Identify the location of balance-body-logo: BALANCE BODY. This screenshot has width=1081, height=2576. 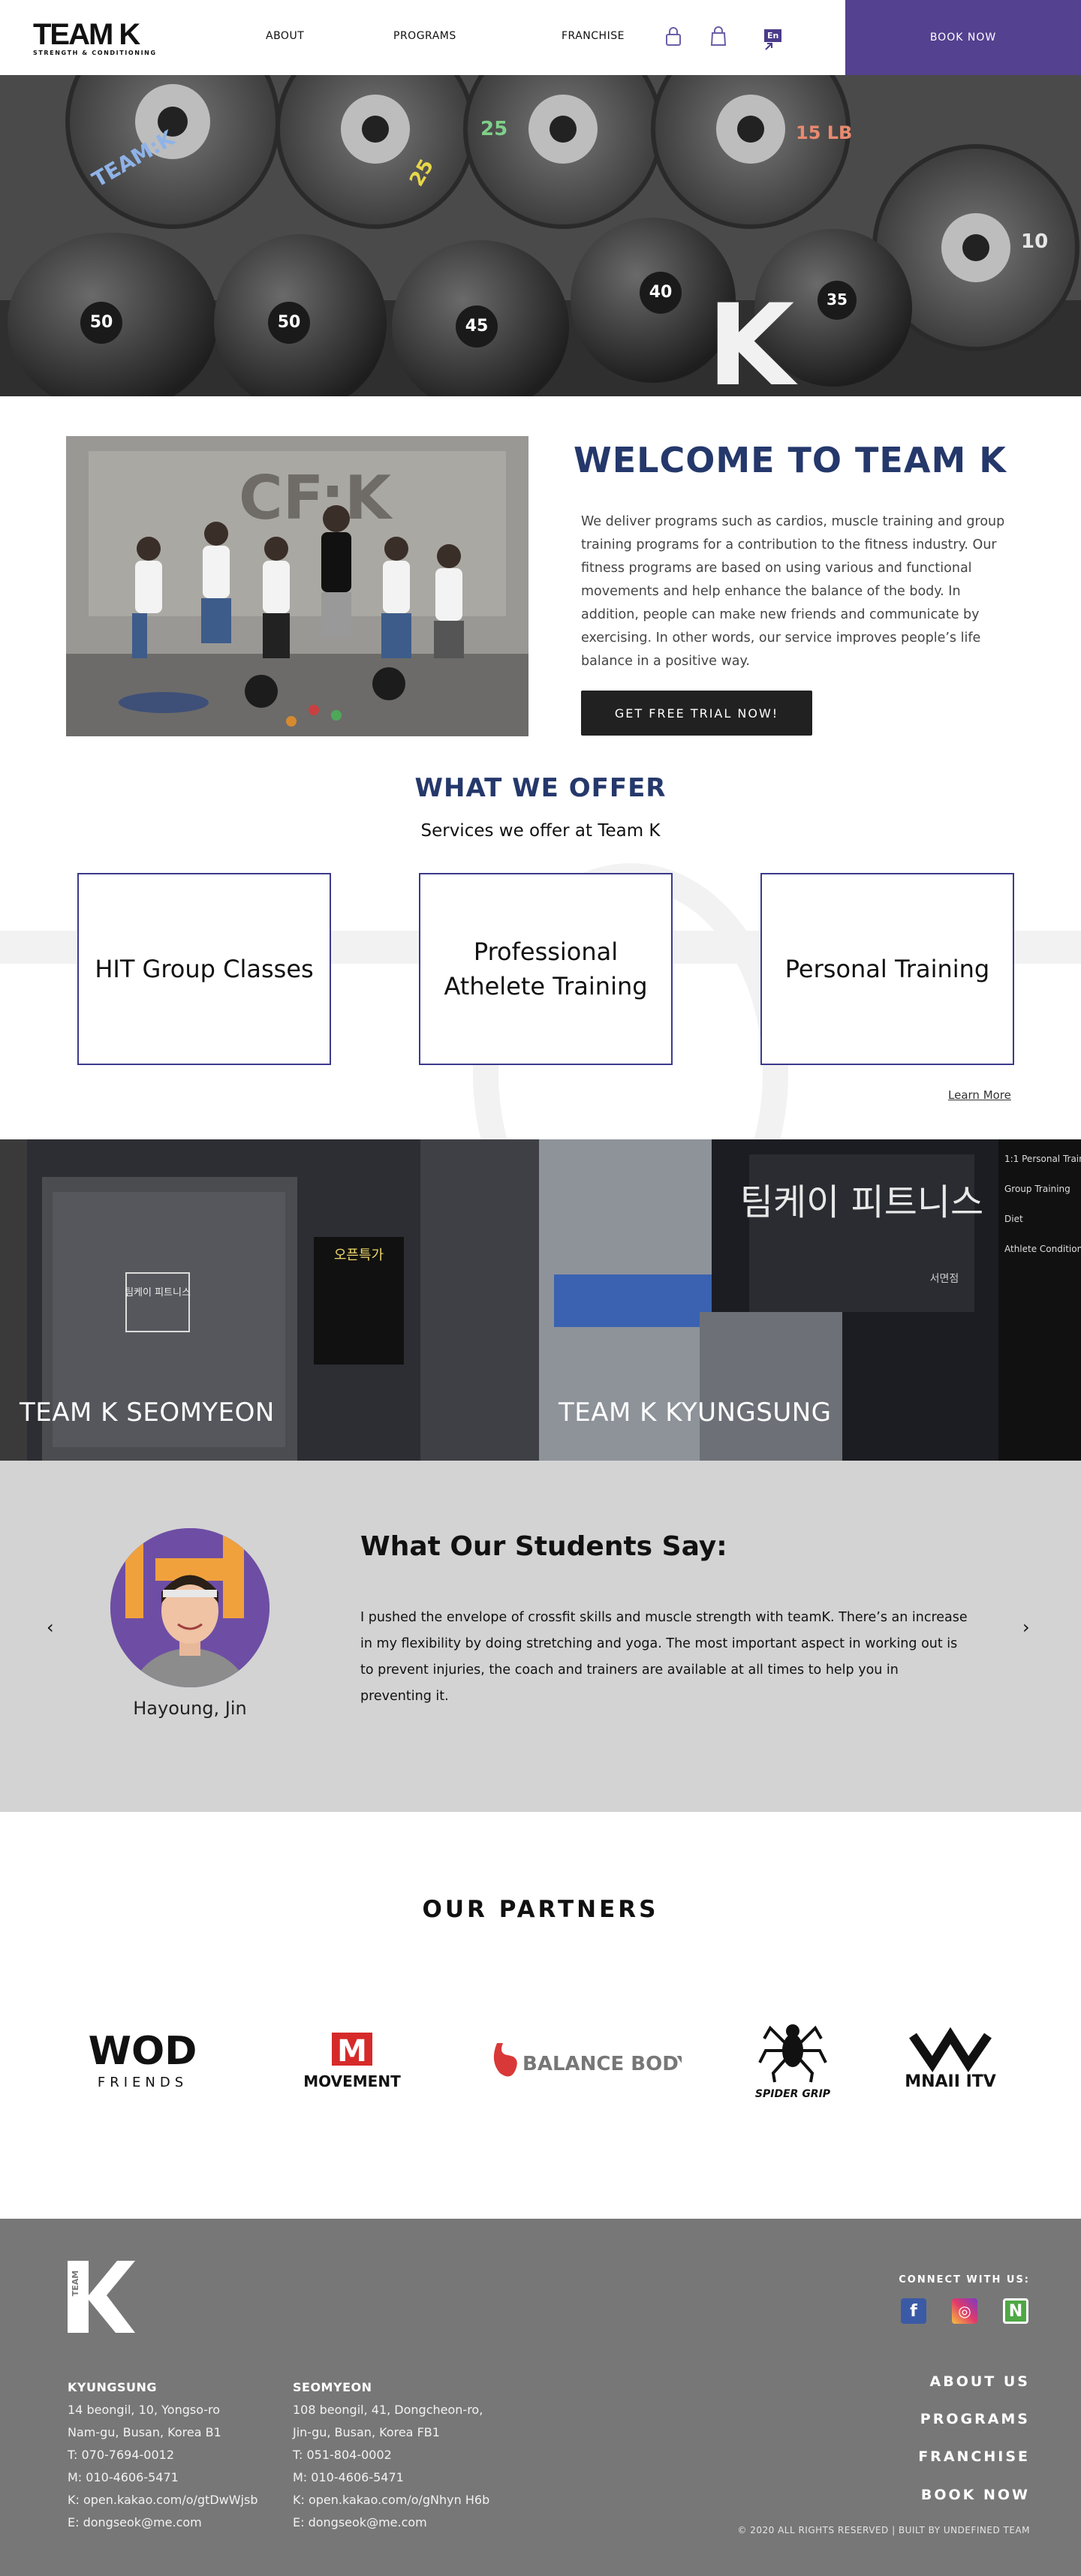
(587, 2060).